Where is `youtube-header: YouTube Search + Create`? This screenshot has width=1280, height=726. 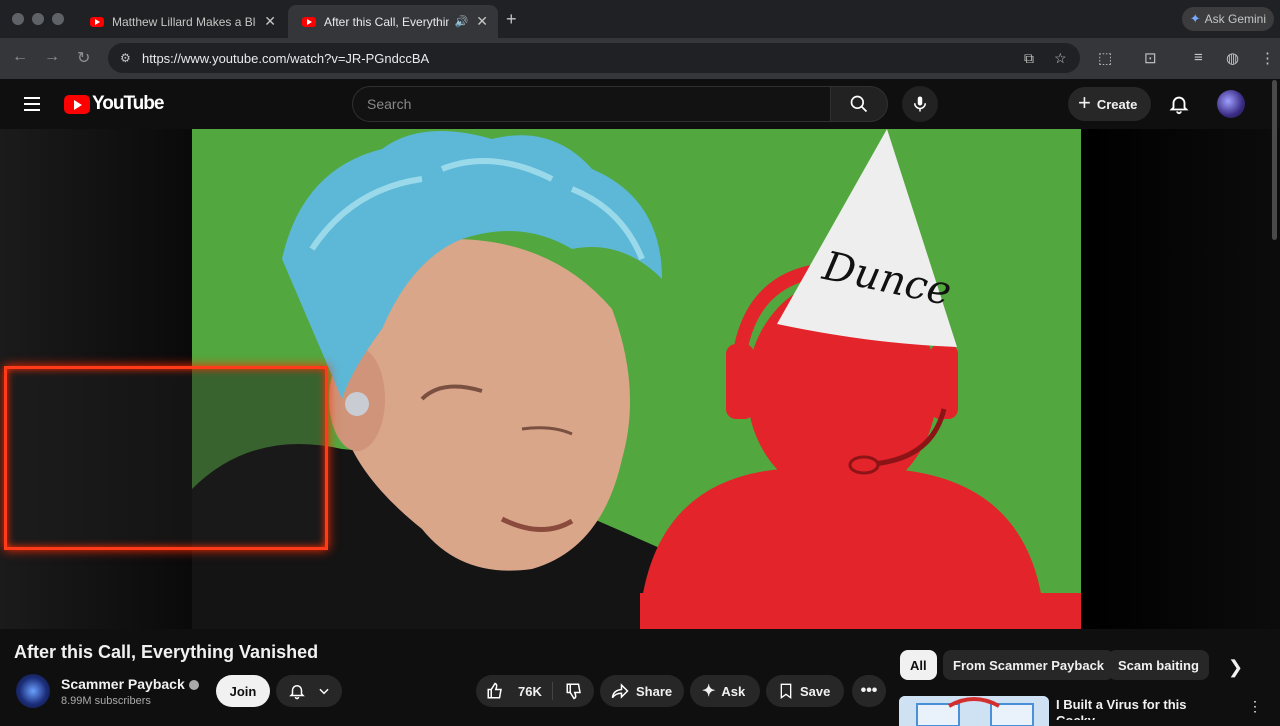
youtube-header: YouTube Search + Create is located at coordinates (640, 104).